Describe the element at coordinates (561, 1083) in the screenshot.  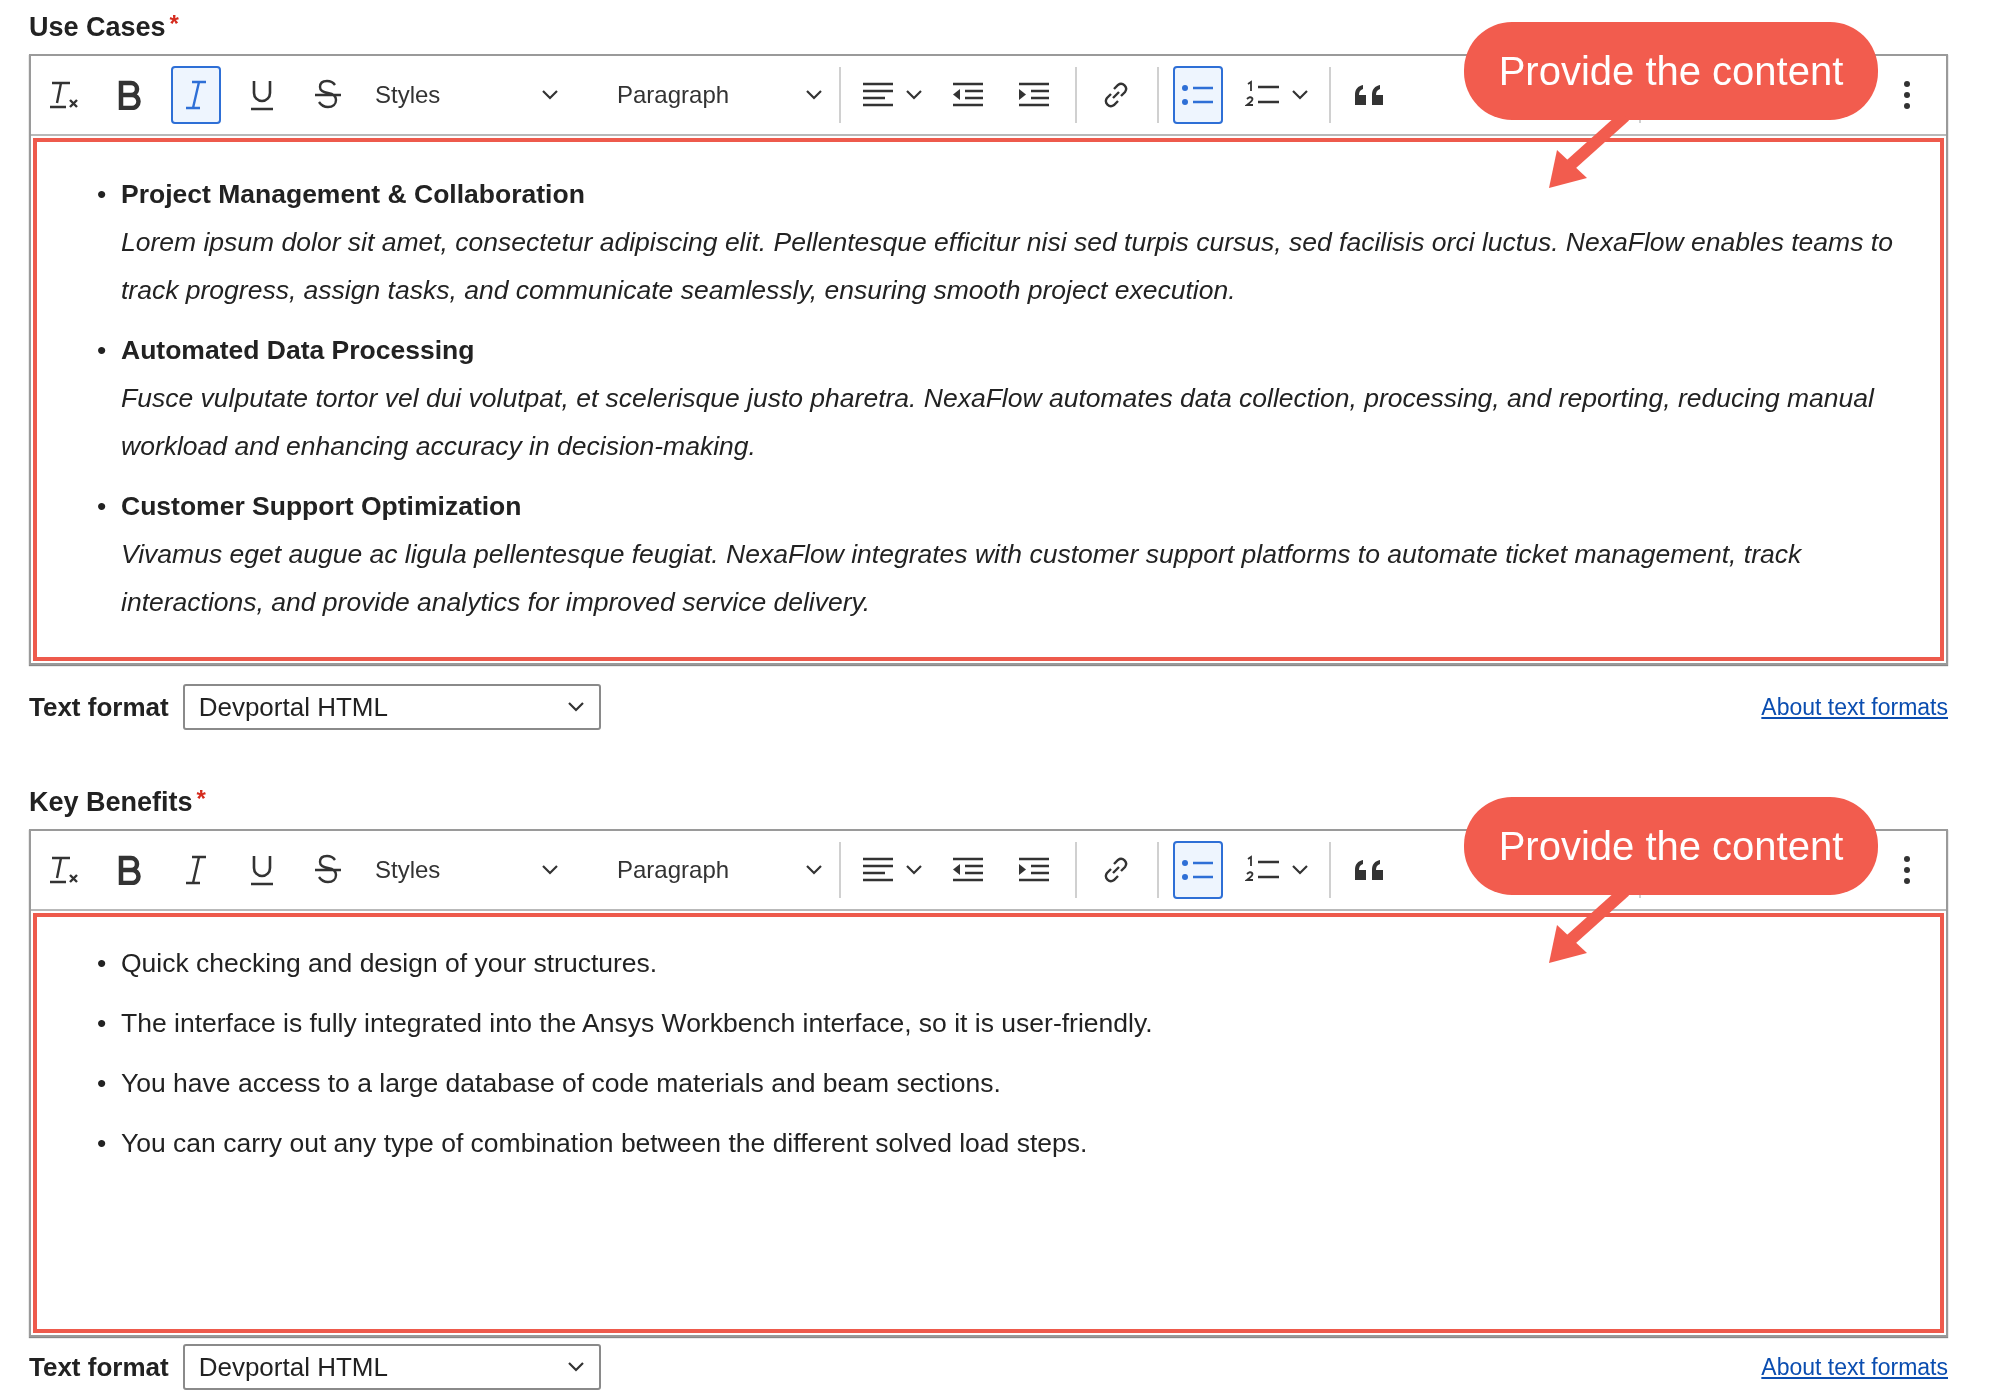
I see `list-item-text: You have access to a large database of code materials and beam sections.` at that location.